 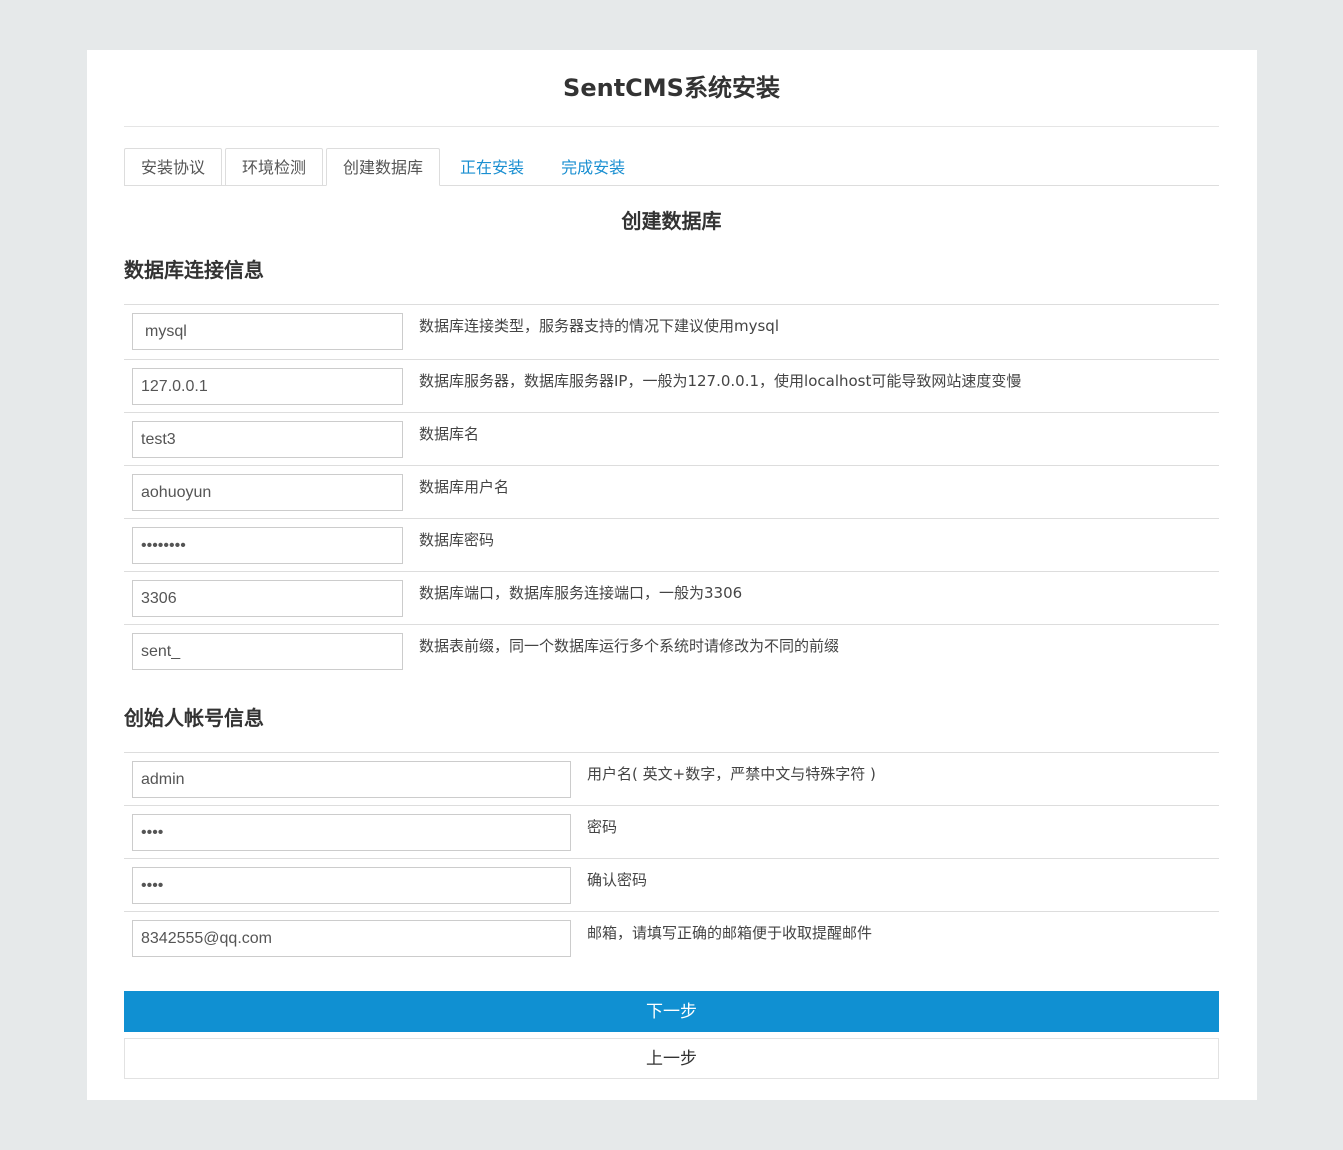 What do you see at coordinates (267, 492) in the screenshot?
I see `db-user-input` at bounding box center [267, 492].